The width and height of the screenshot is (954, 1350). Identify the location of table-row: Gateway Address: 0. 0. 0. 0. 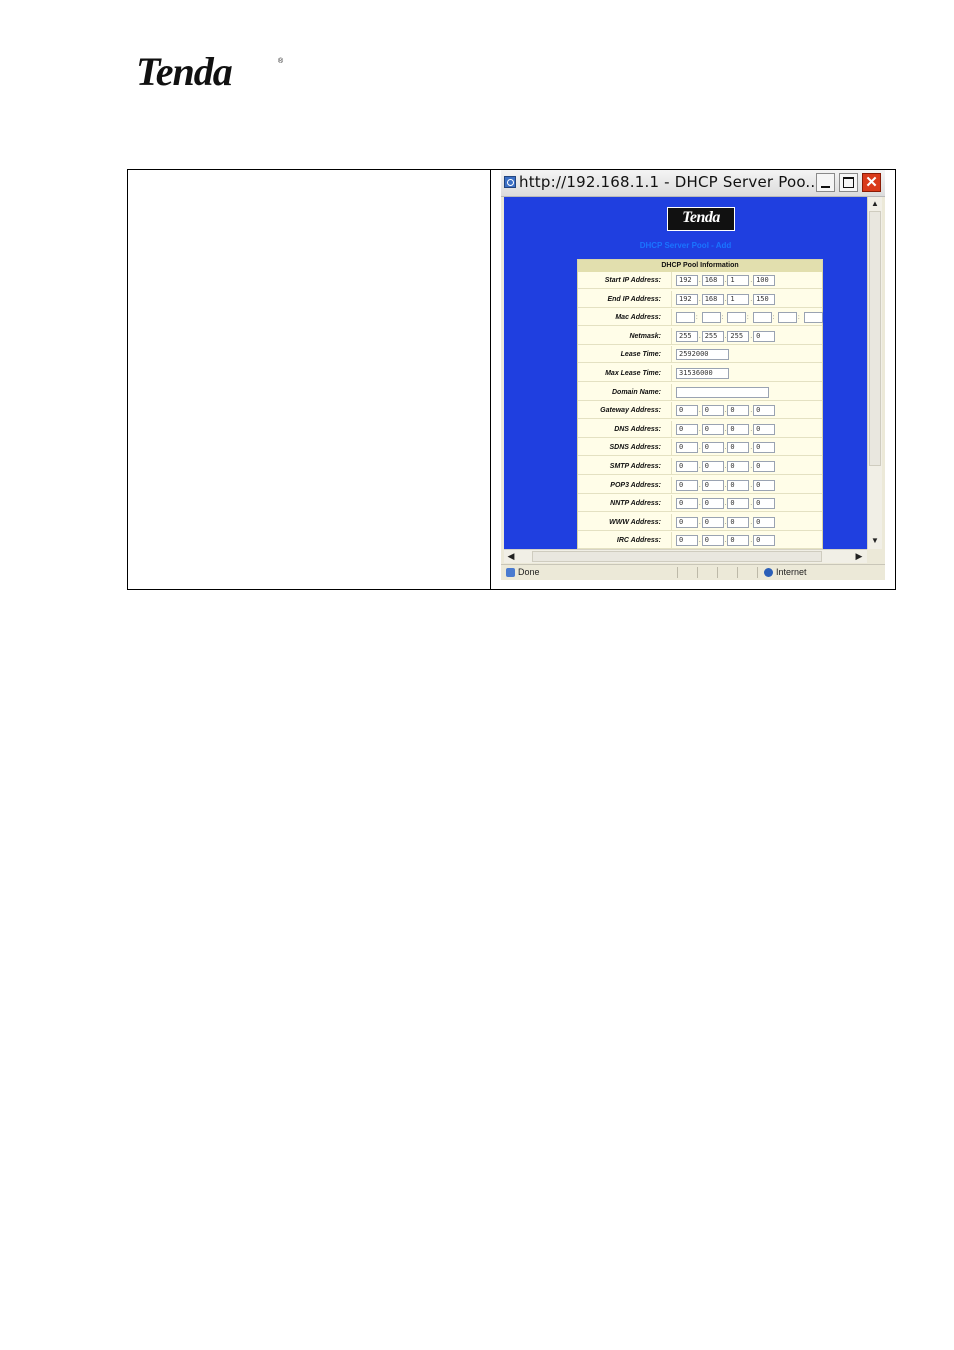
(700, 411).